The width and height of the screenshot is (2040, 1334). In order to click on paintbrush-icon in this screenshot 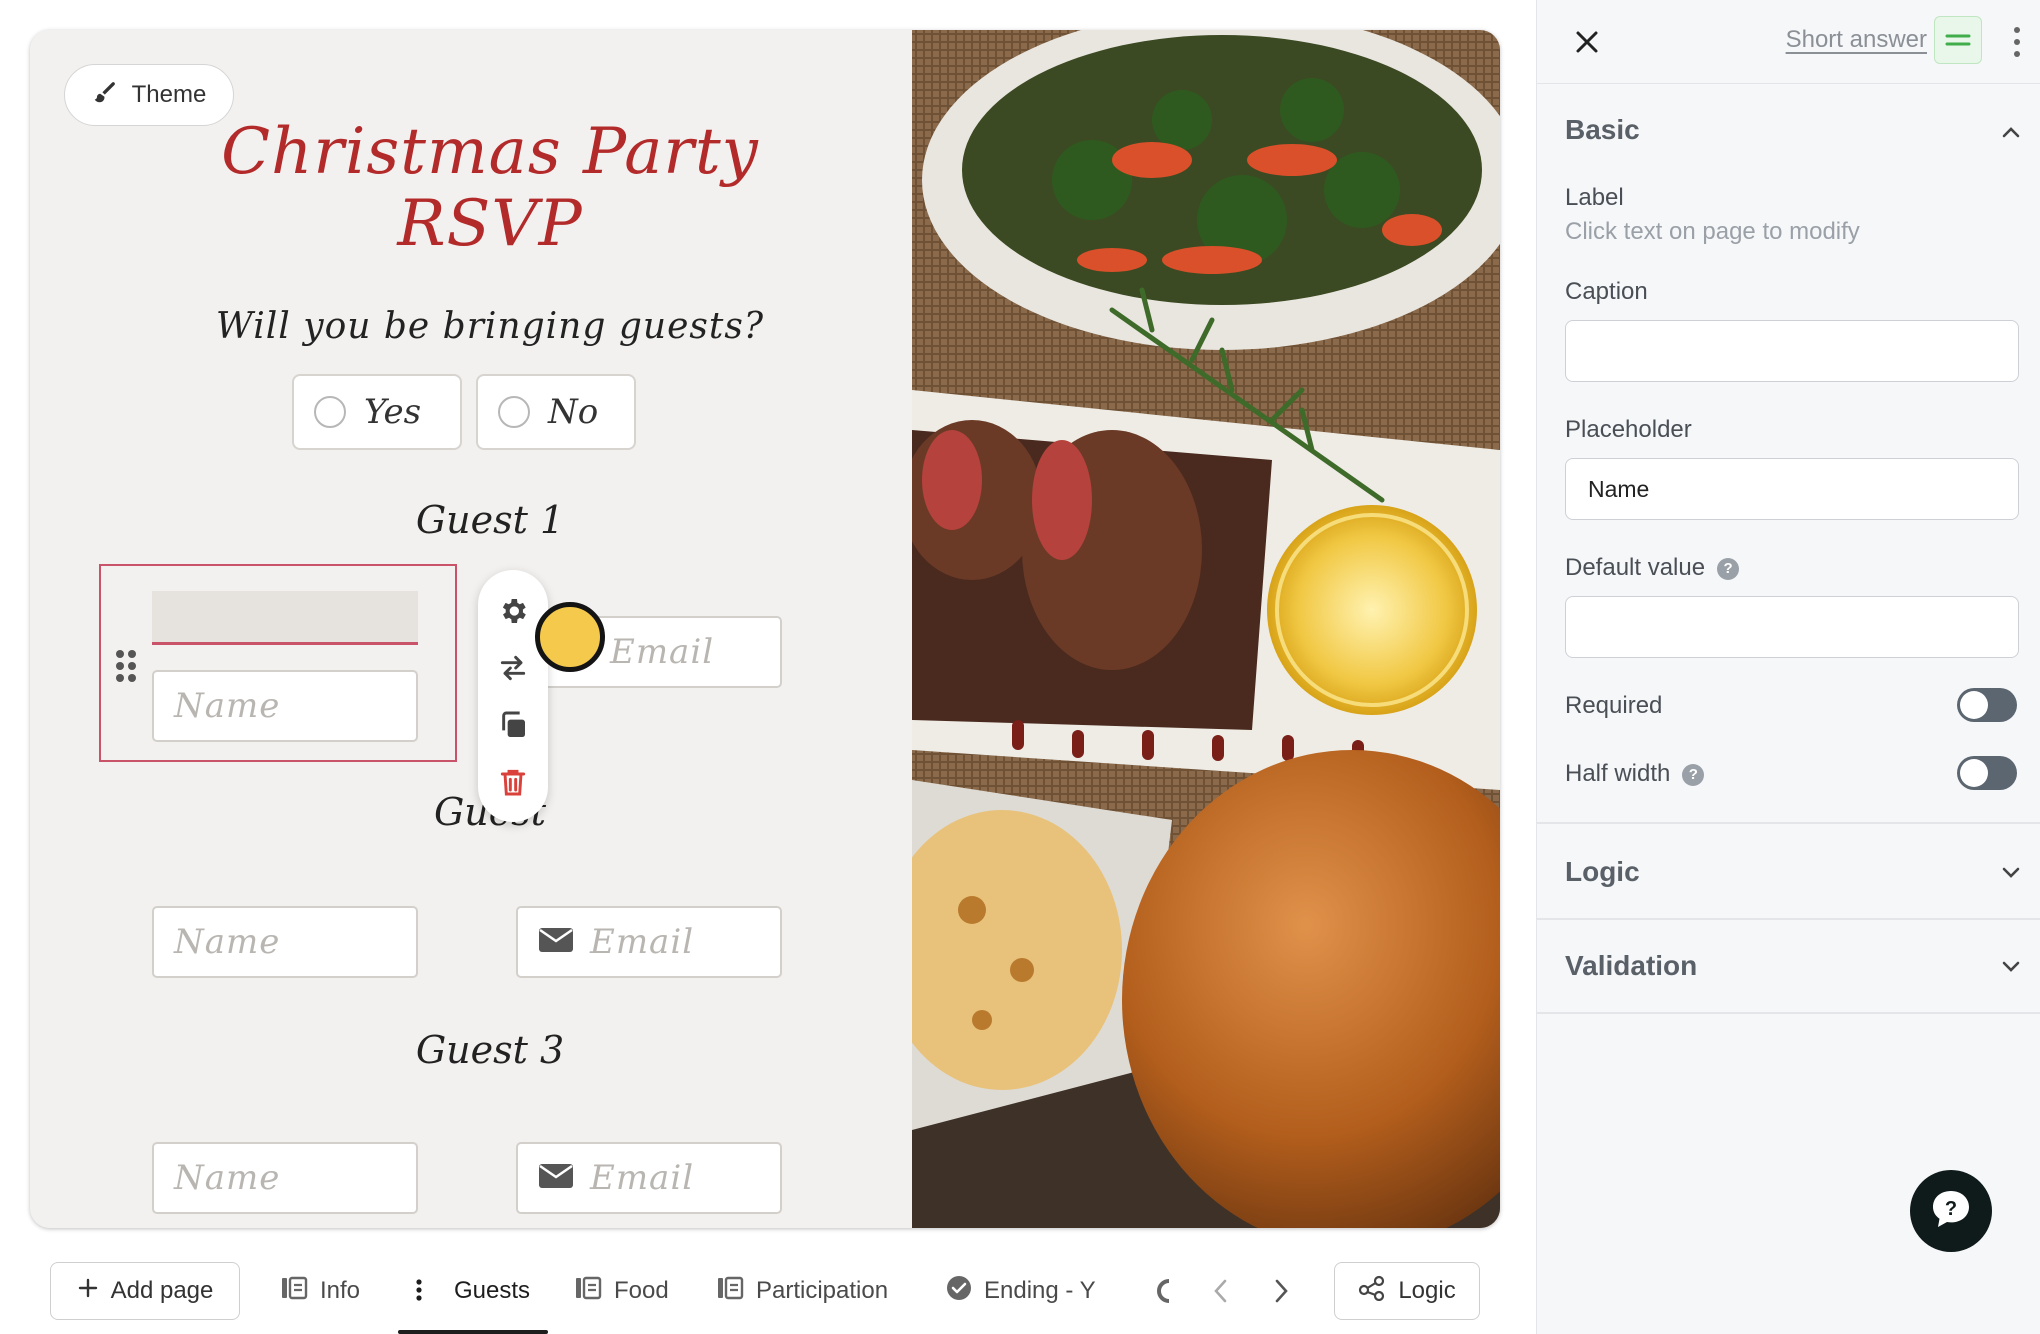, I will do `click(105, 95)`.